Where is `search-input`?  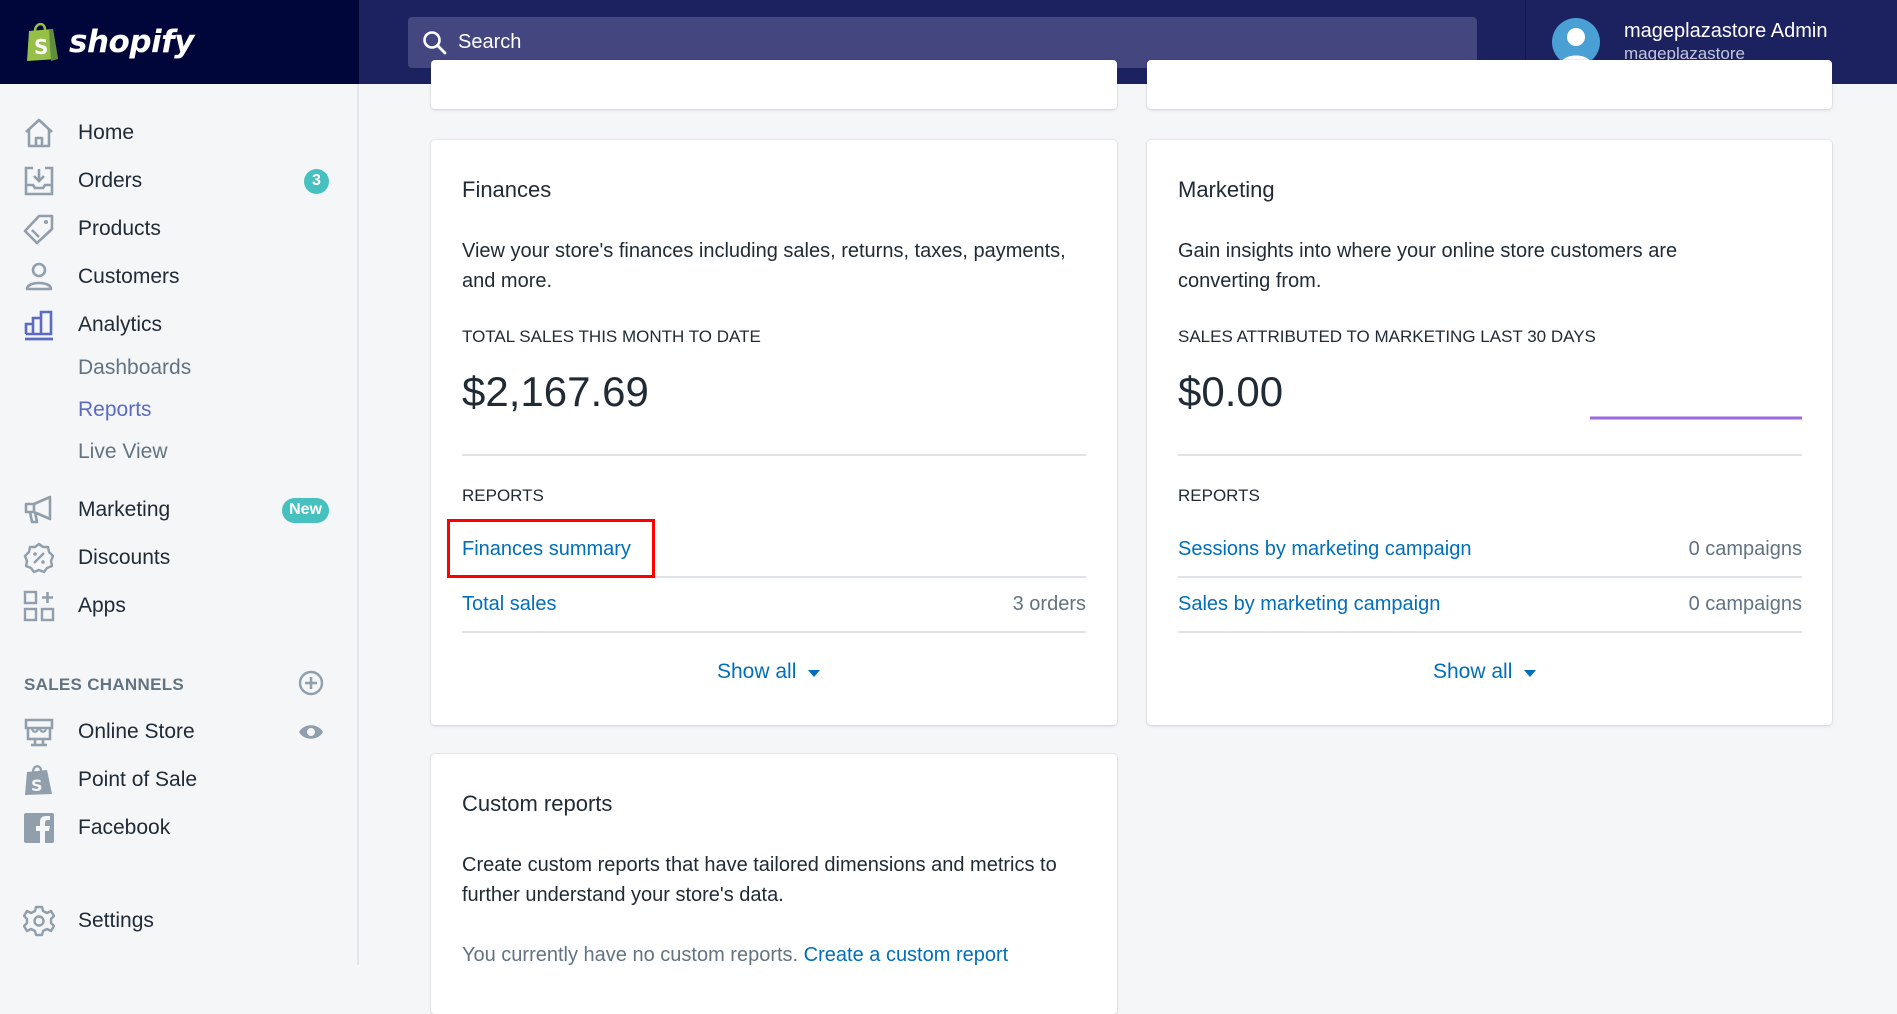 search-input is located at coordinates (908, 42).